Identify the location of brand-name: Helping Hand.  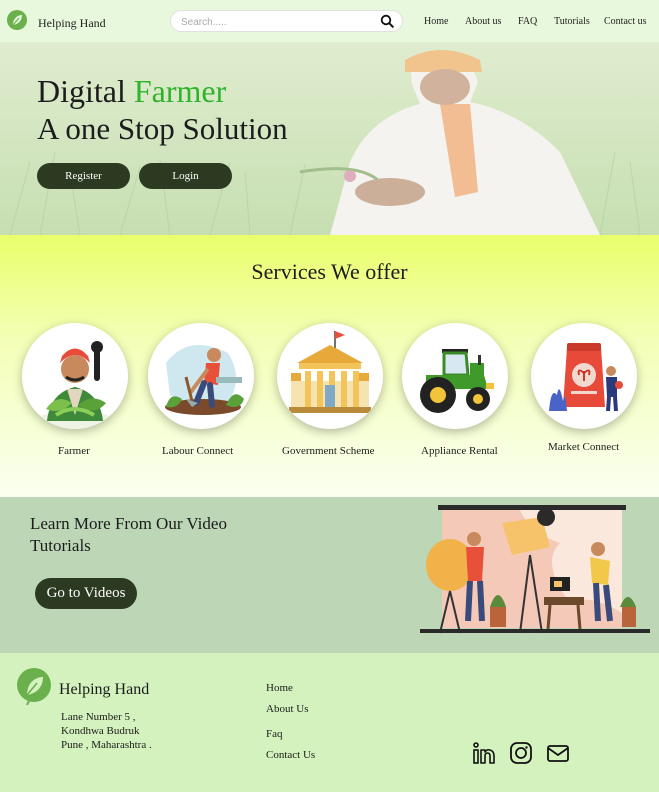
(72, 23).